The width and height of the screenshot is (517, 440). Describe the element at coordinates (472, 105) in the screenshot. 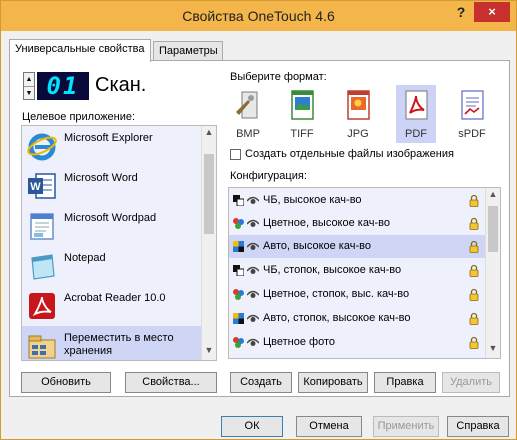

I see `spdf-file-icon` at that location.